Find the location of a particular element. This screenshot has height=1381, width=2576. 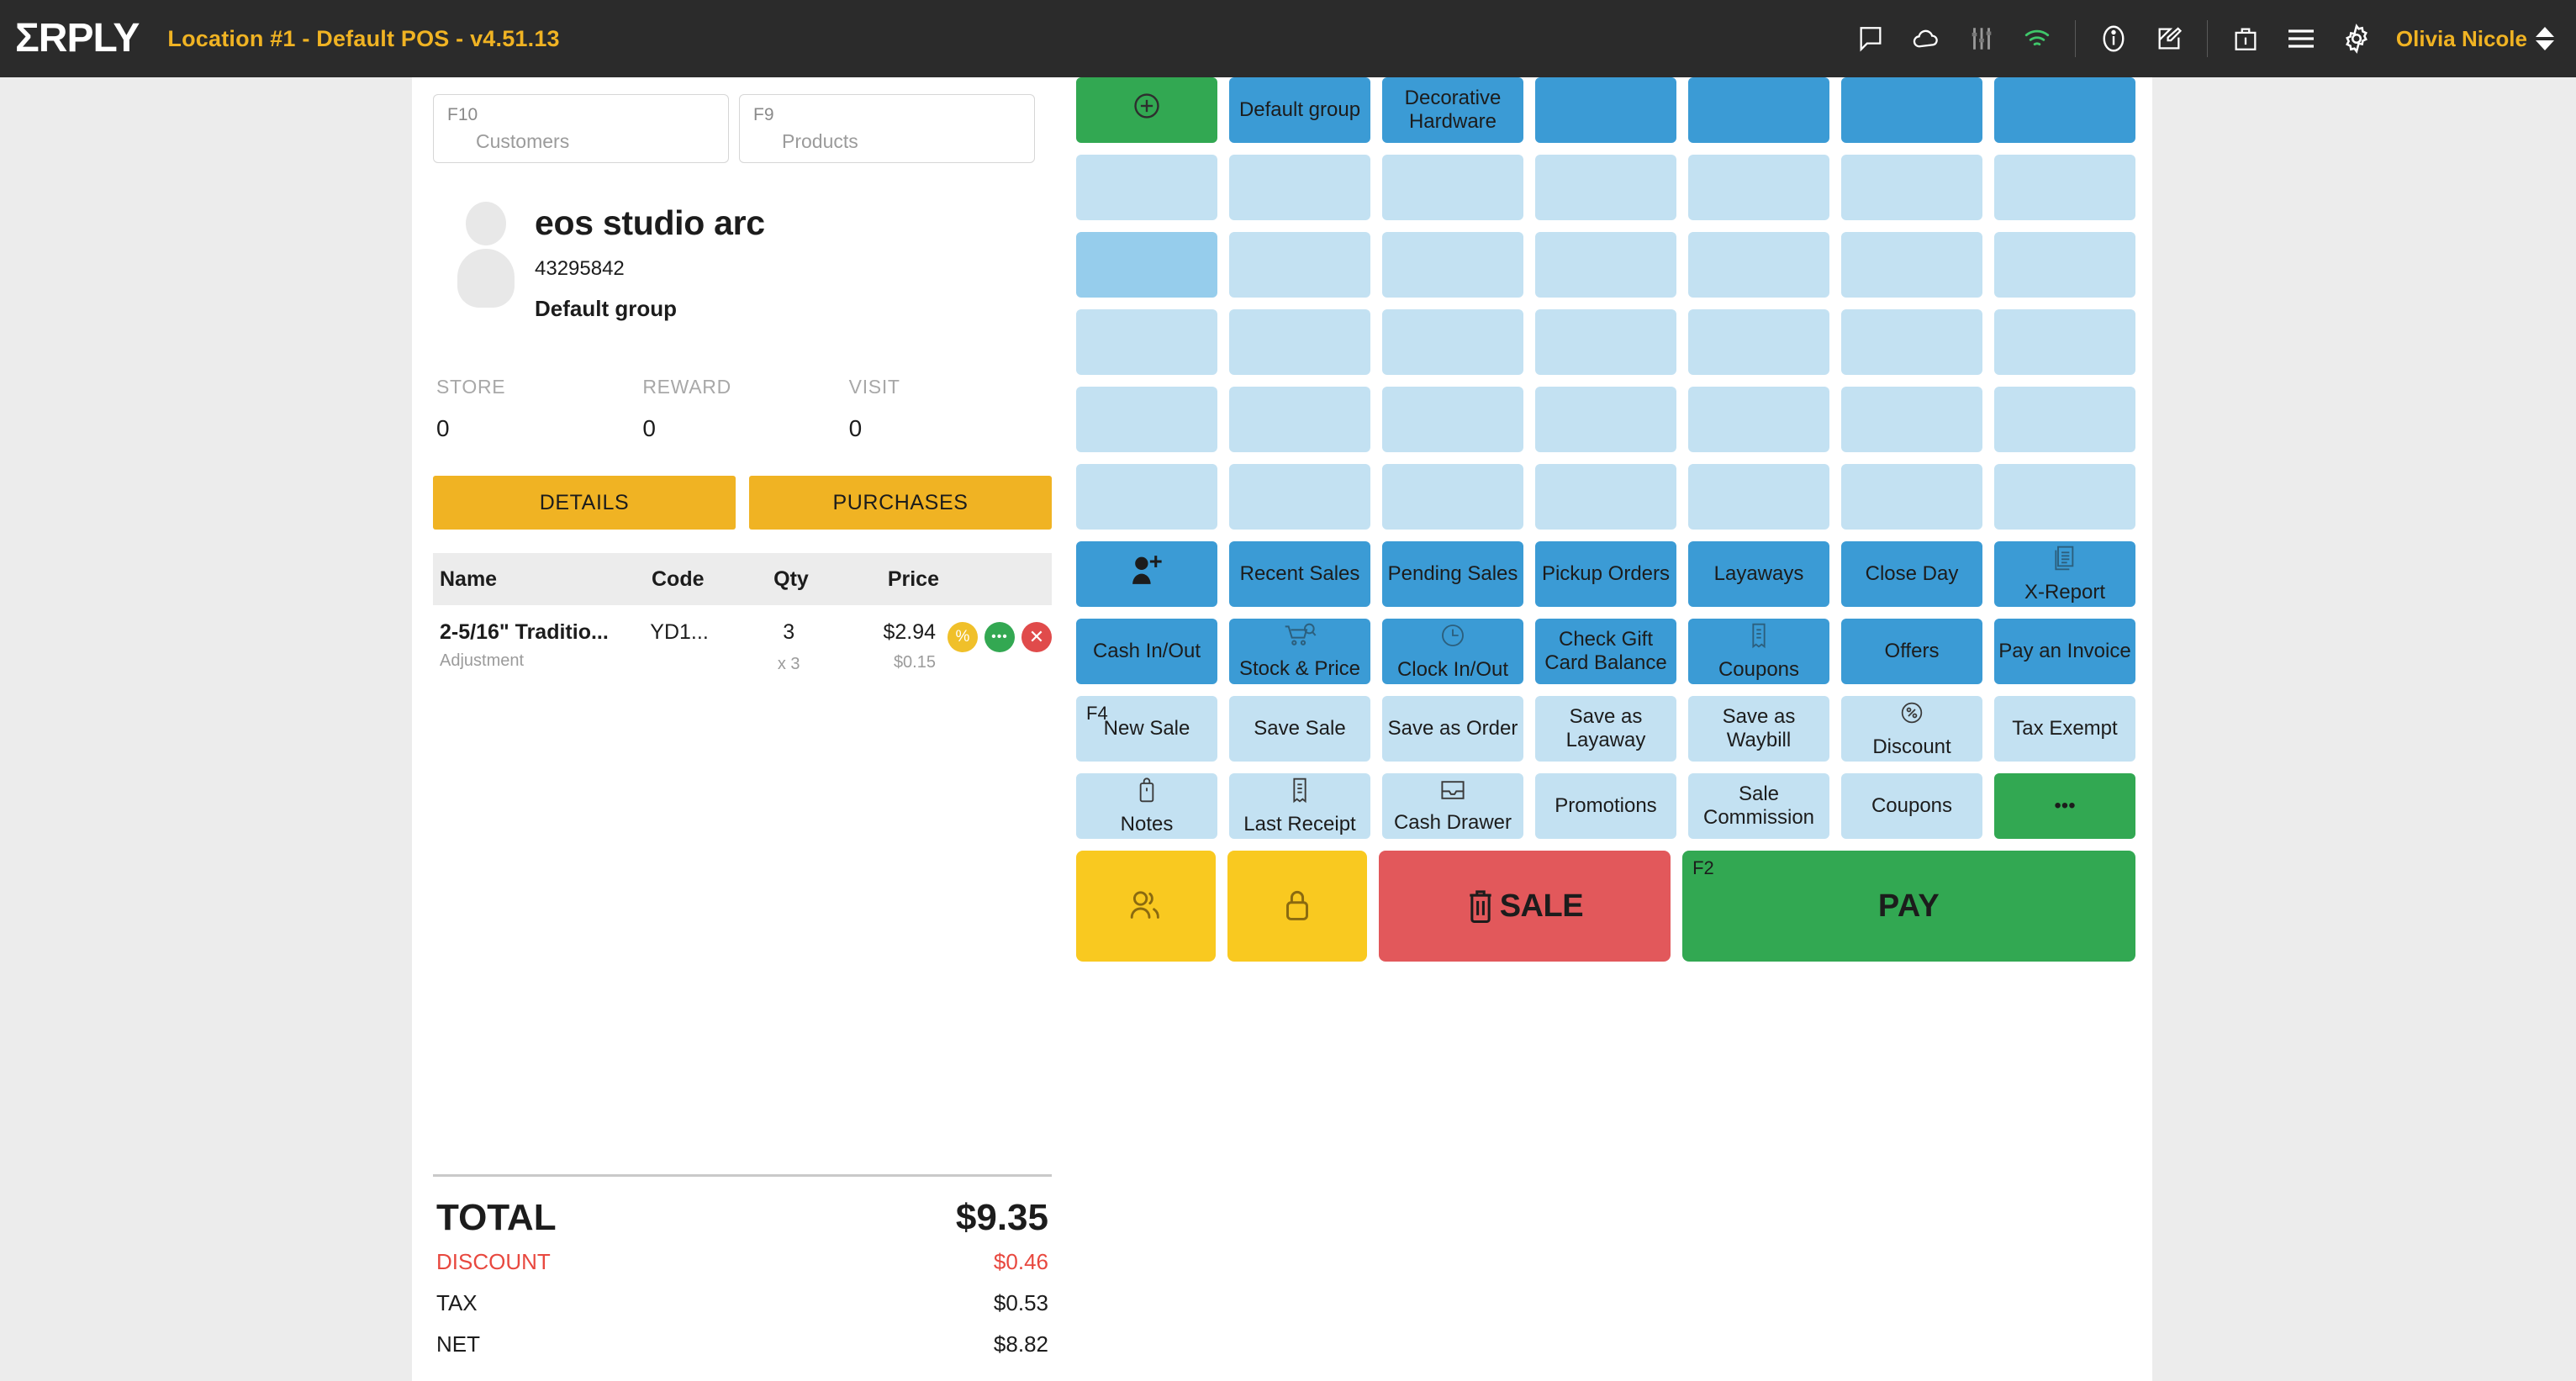

save-sale-button: Save Sale is located at coordinates (1299, 729).